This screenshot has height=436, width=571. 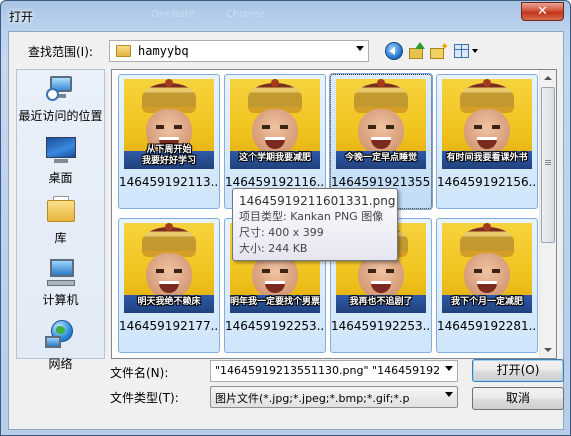 I want to click on place-label: 库, so click(x=60, y=238).